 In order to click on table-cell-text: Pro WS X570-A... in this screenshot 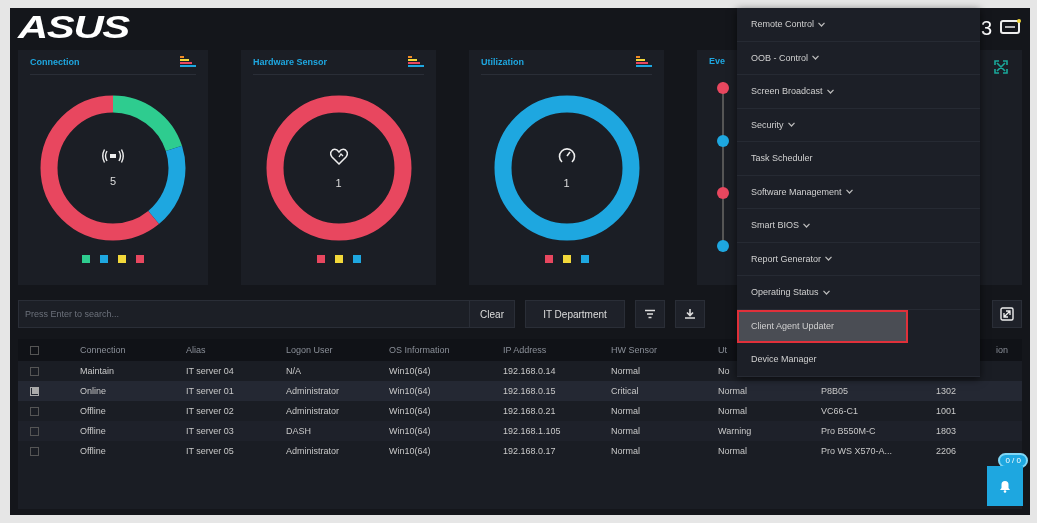, I will do `click(857, 451)`.